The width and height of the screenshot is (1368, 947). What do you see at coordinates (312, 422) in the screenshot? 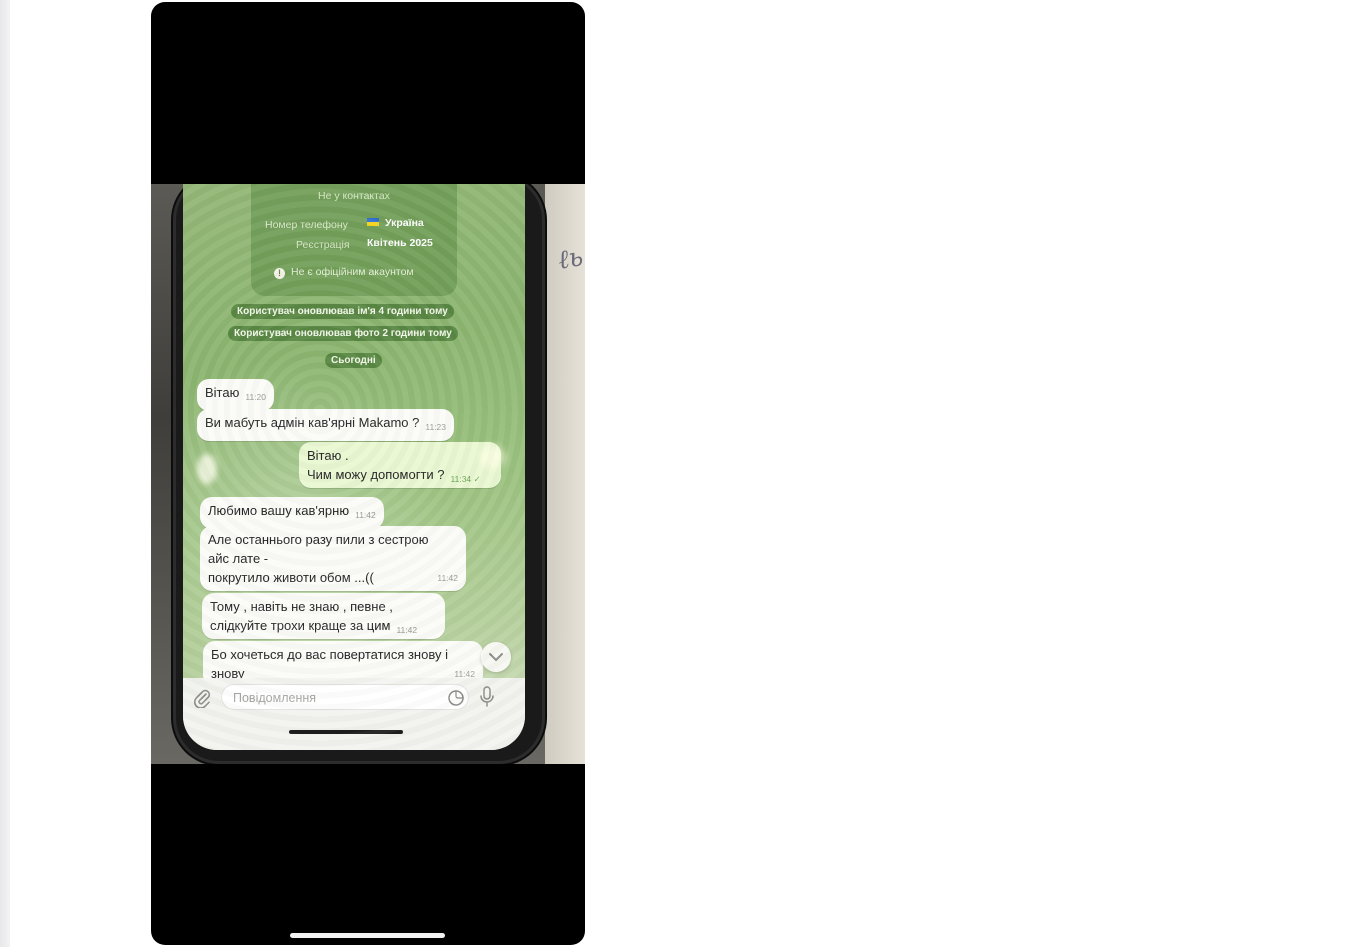
I see `message-text: Ви мабуть адмін кав'ярні Makamo ?` at bounding box center [312, 422].